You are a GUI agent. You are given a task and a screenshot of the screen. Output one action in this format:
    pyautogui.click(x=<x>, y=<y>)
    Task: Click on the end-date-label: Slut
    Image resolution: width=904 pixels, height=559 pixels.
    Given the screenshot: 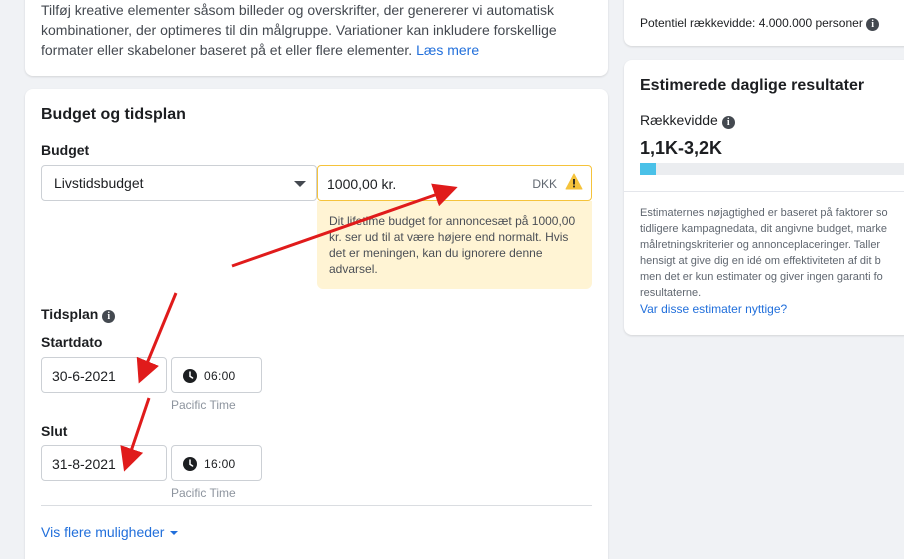 What is the action you would take?
    pyautogui.click(x=54, y=431)
    